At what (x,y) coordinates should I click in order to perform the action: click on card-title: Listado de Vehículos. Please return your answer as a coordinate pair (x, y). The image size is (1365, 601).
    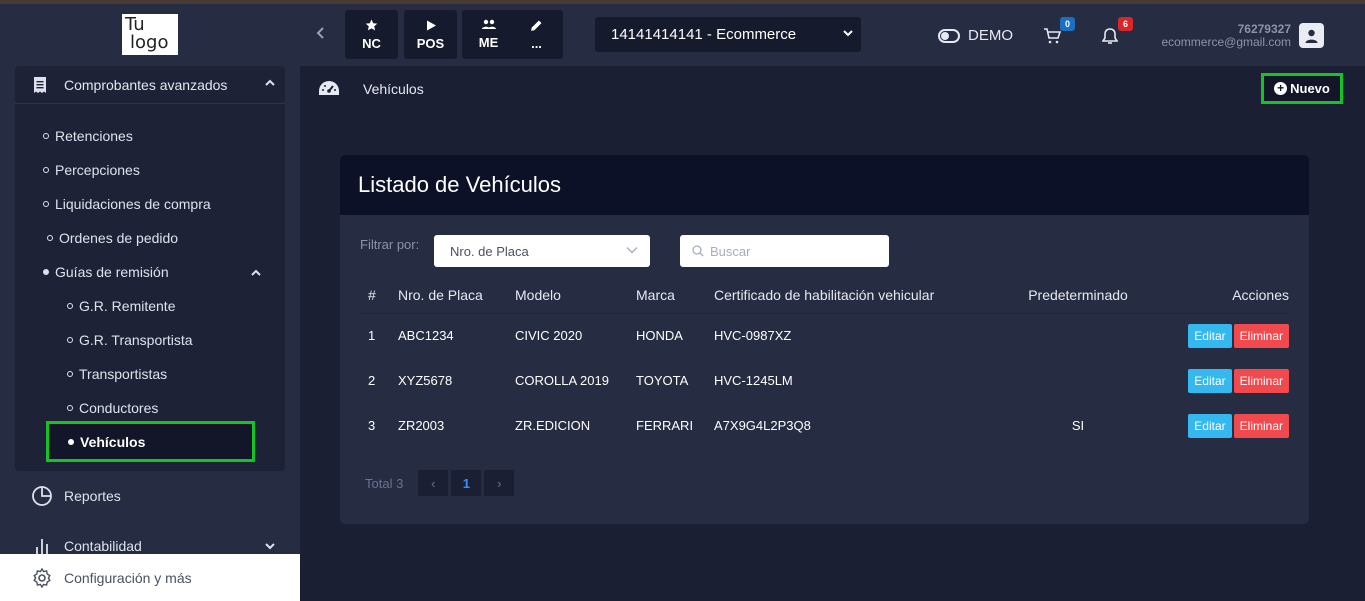
    Looking at the image, I should click on (824, 185).